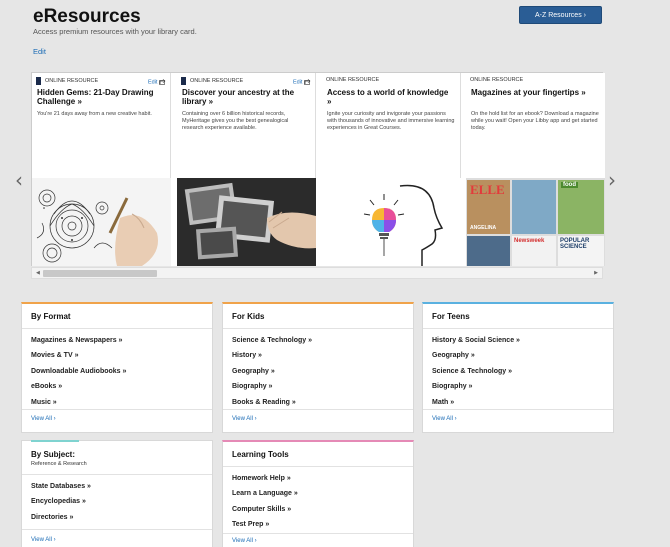 The height and width of the screenshot is (547, 670). I want to click on category-link: Books & Reading », so click(272, 402).